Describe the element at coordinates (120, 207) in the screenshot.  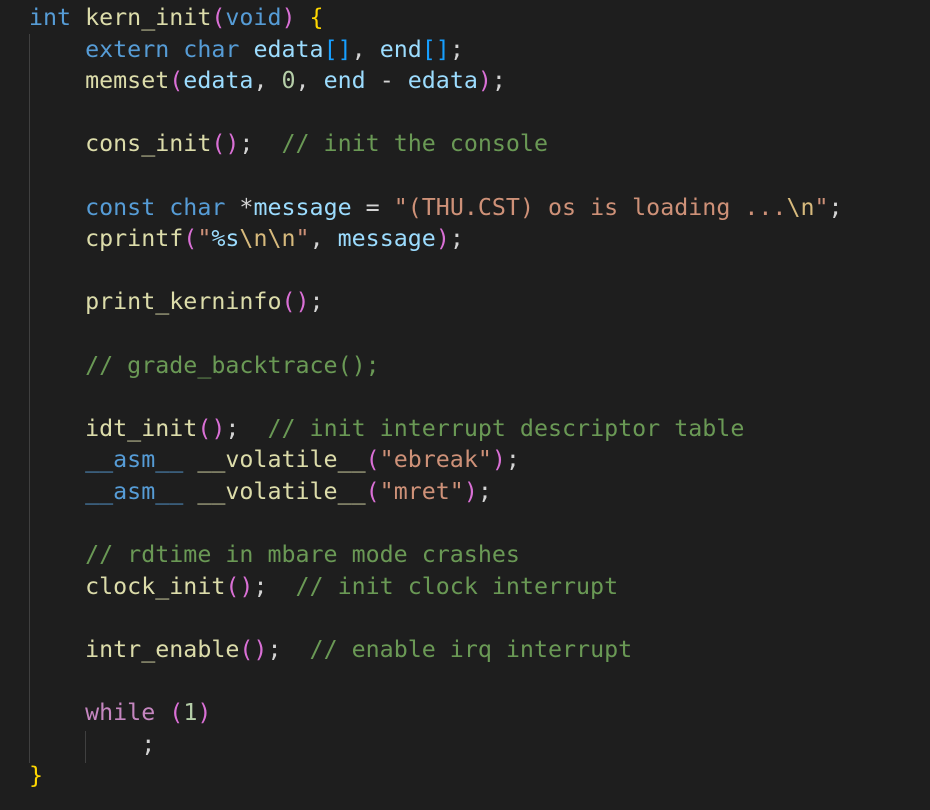
I see `code-token: const` at that location.